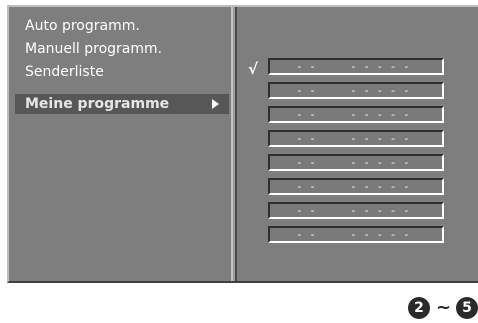 The width and height of the screenshot is (478, 323). What do you see at coordinates (419, 308) in the screenshot?
I see `step-start-badge: 2` at bounding box center [419, 308].